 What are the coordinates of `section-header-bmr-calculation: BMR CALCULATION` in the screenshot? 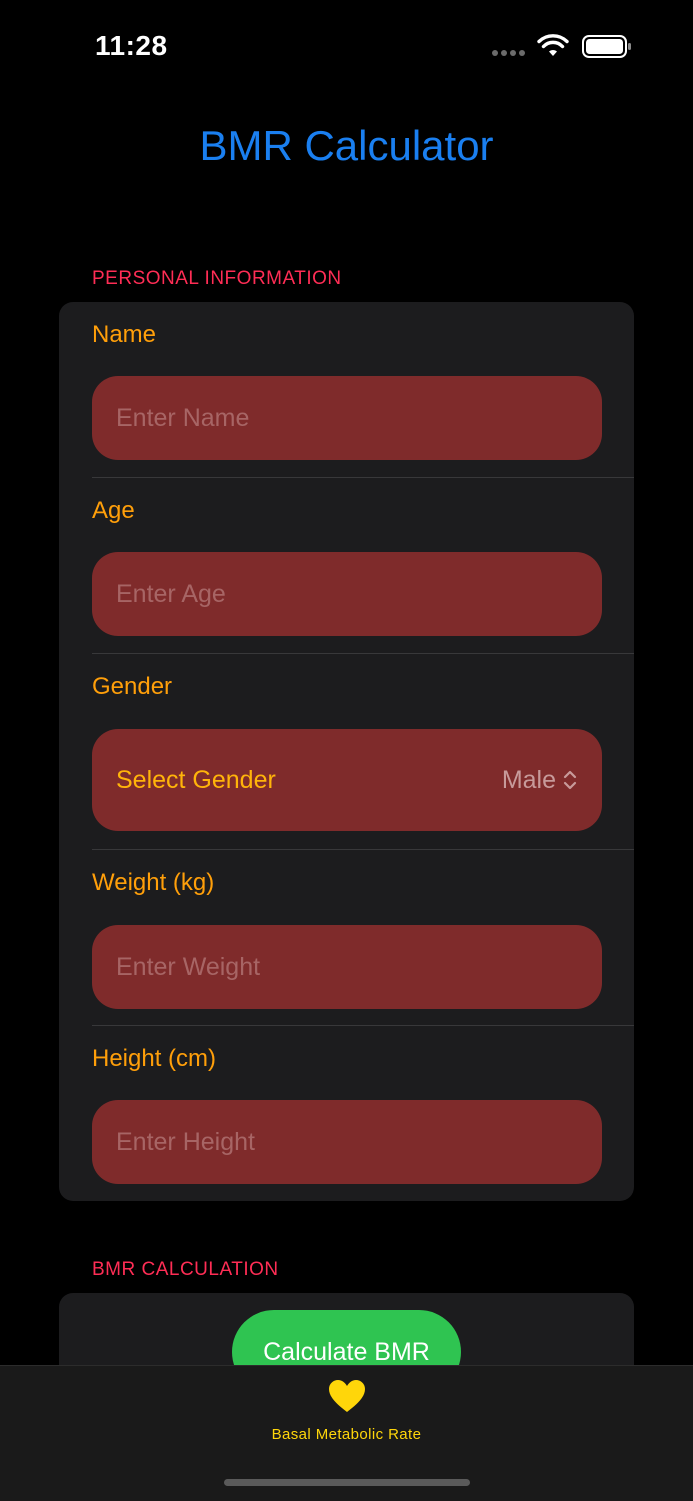 It's located at (185, 1269).